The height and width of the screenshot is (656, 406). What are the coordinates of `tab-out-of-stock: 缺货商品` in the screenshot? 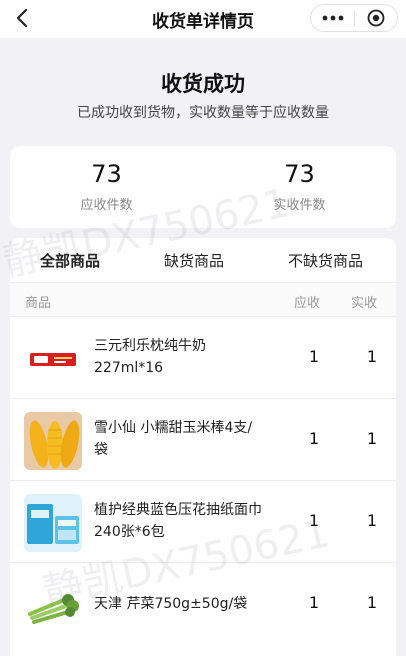 It's located at (194, 260).